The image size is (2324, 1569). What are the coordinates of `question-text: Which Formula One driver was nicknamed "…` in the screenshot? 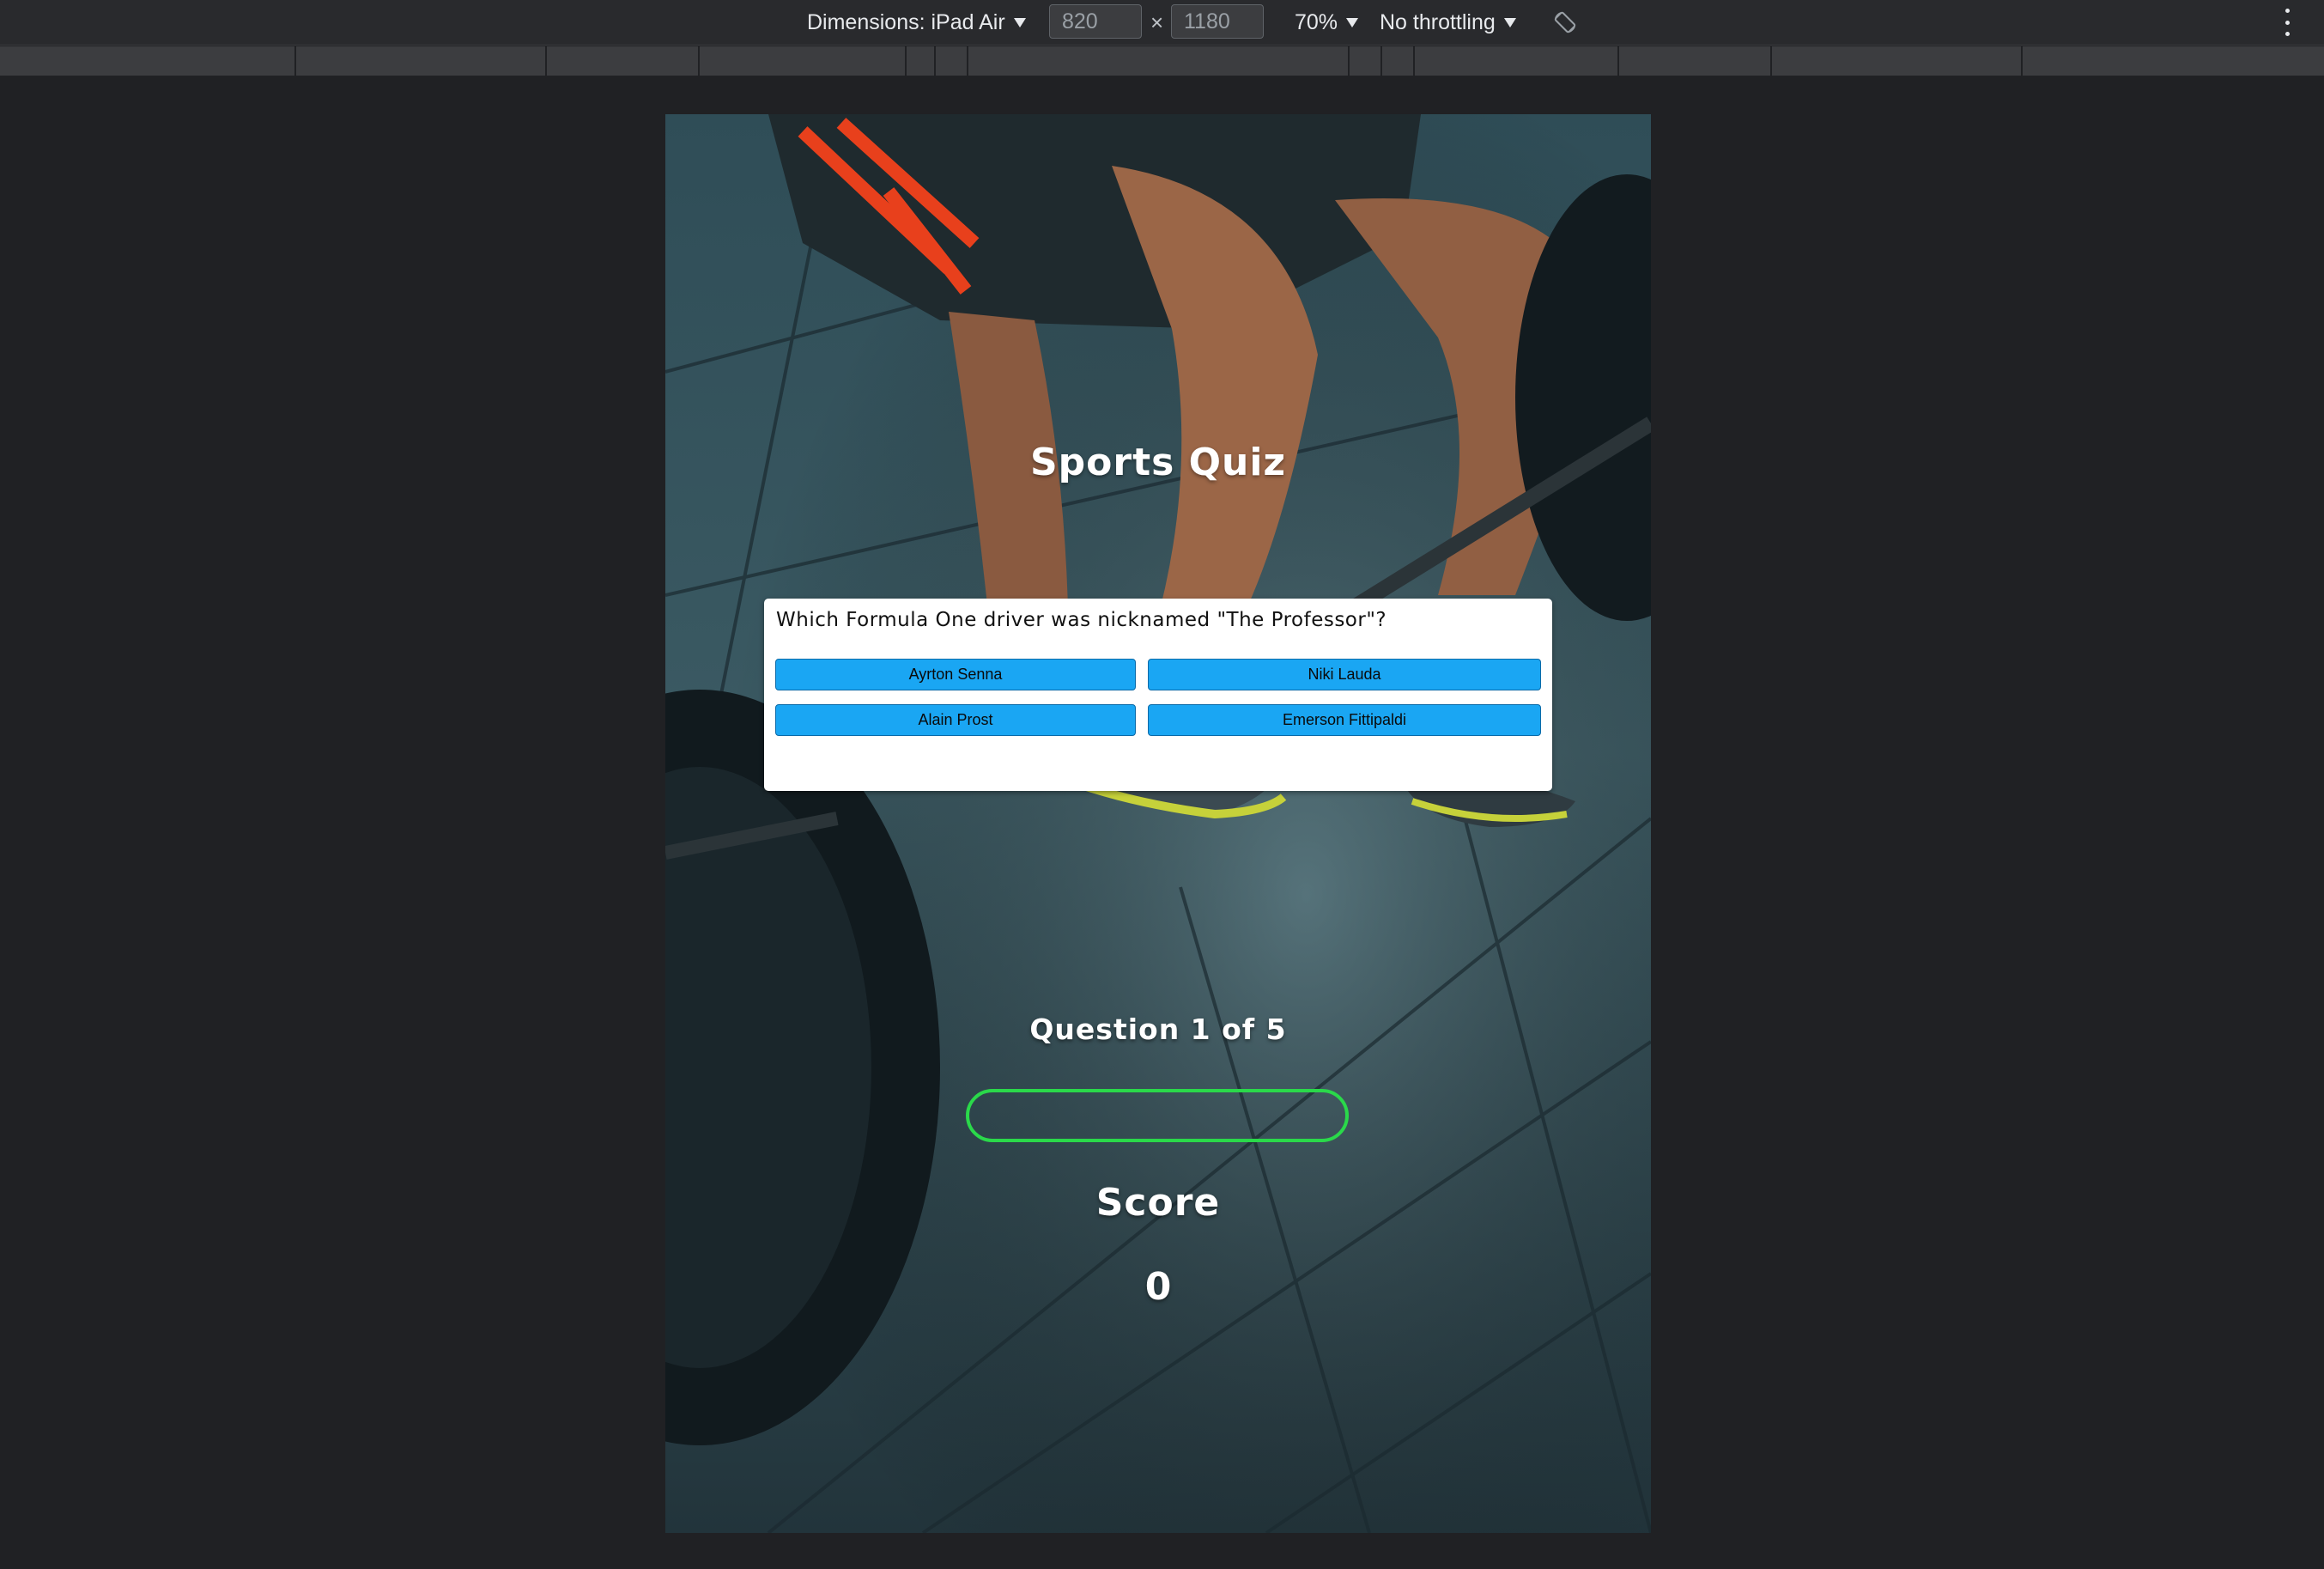 It's located at (1081, 620).